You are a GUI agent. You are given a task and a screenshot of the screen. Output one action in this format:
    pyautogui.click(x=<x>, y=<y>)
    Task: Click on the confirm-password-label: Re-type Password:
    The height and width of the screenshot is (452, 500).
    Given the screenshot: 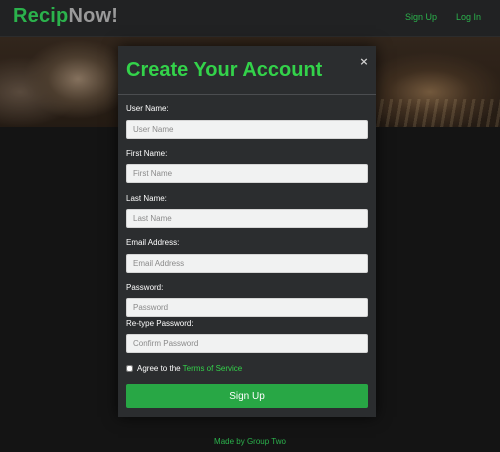 What is the action you would take?
    pyautogui.click(x=160, y=323)
    